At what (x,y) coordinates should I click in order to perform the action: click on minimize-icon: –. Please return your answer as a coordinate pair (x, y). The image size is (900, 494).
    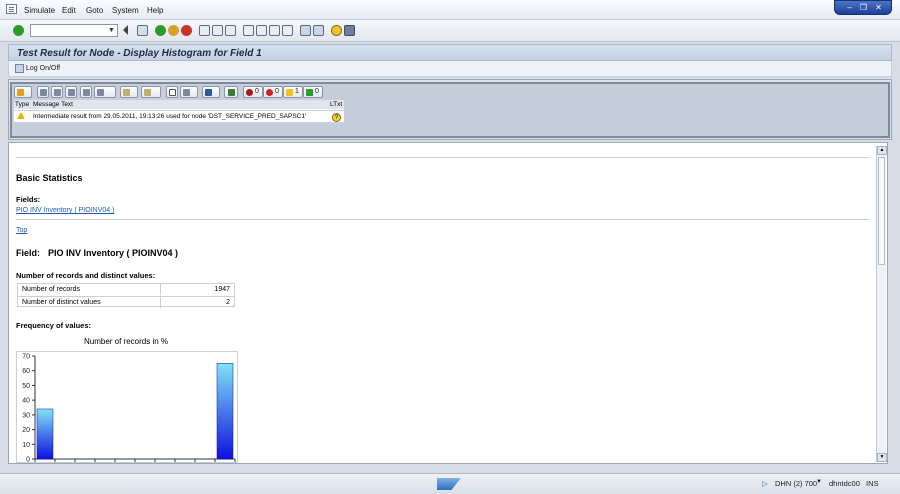
    Looking at the image, I should click on (849, 8).